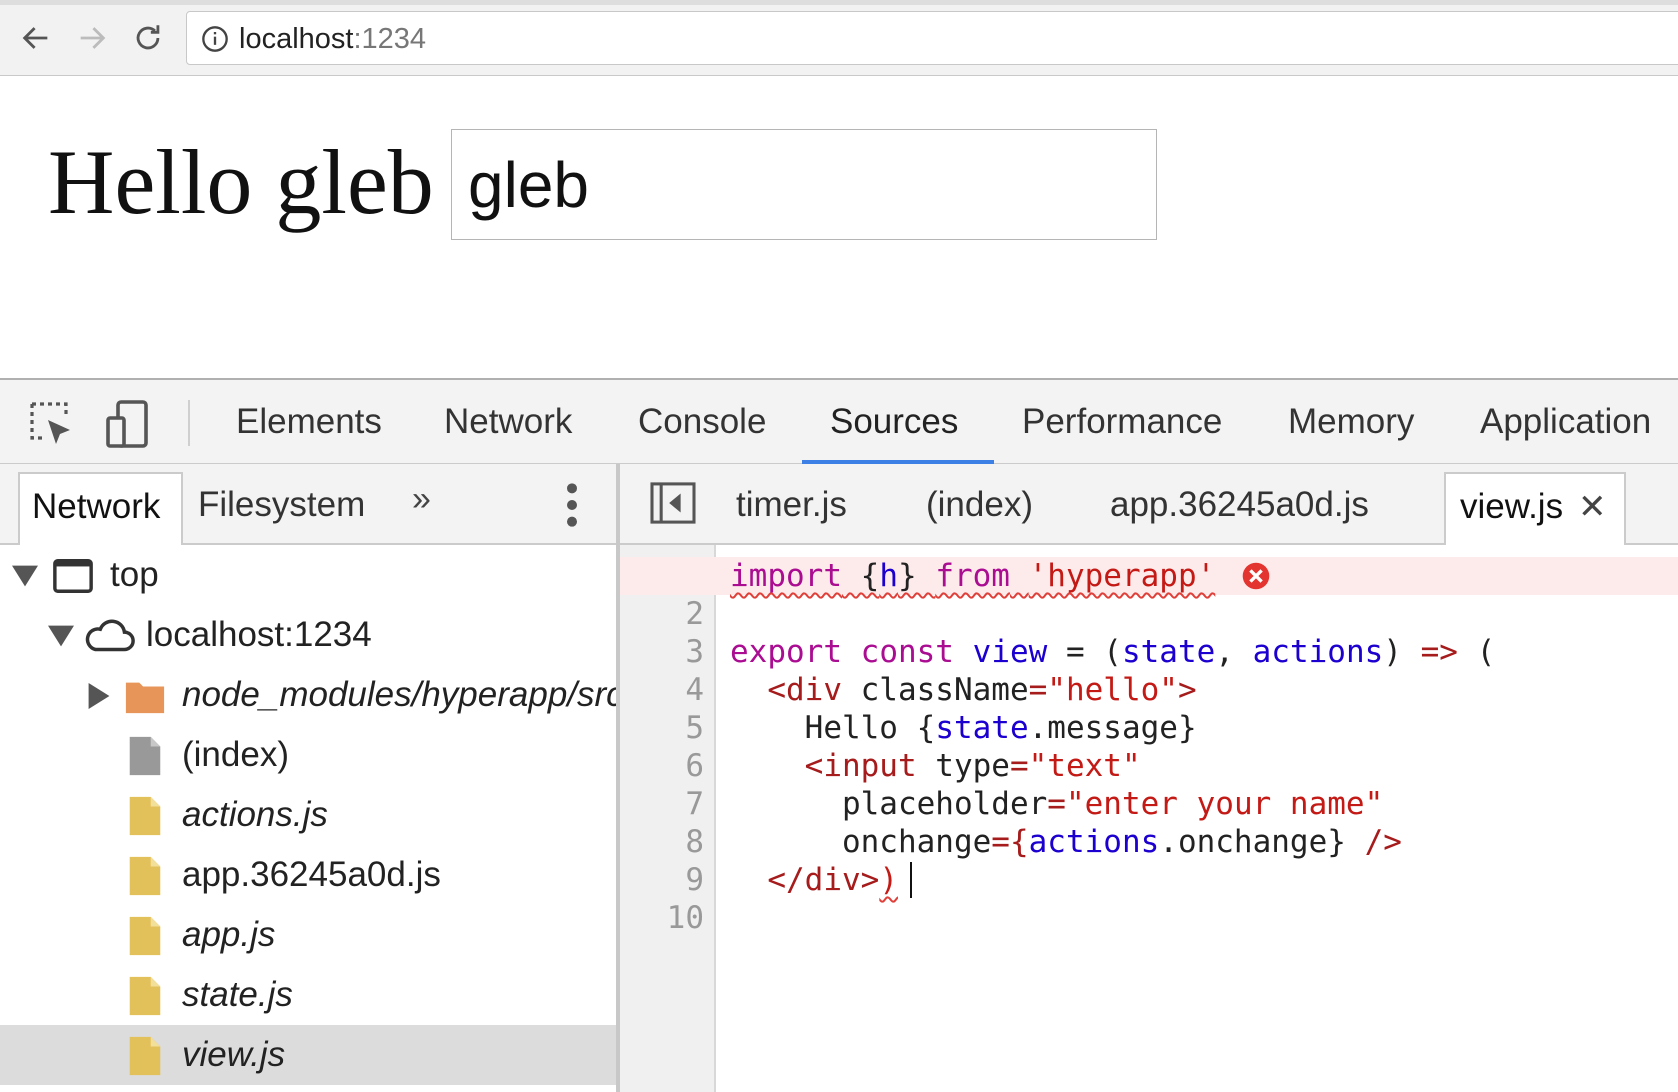  I want to click on navigator-tabs: Network Filesystem », so click(308, 504).